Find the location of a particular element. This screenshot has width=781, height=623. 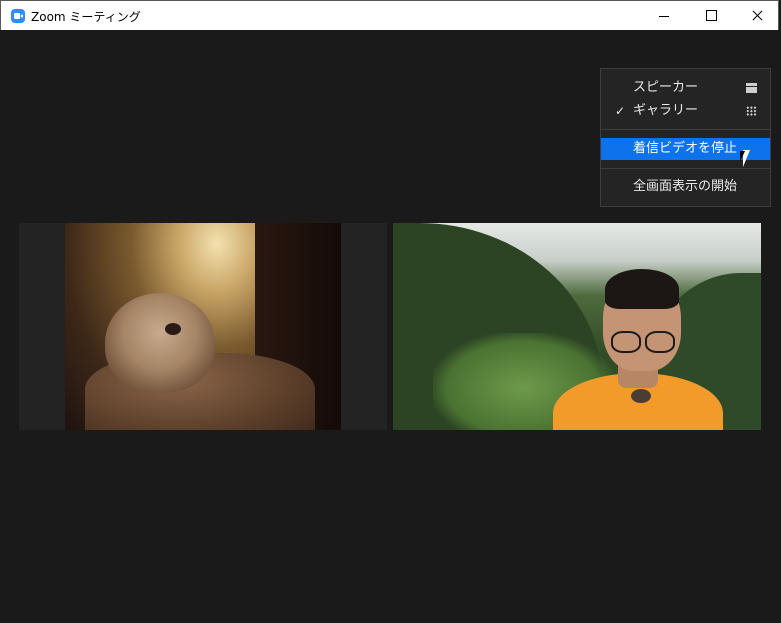

teddy-bear-video is located at coordinates (203, 326).